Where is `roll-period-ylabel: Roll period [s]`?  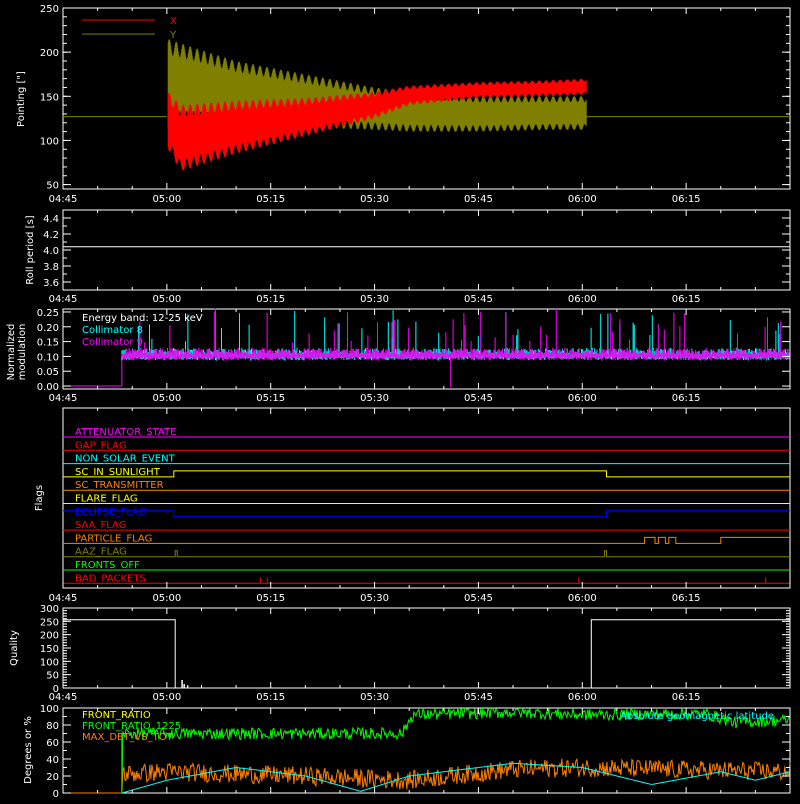
roll-period-ylabel: Roll period [s] is located at coordinates (30, 249).